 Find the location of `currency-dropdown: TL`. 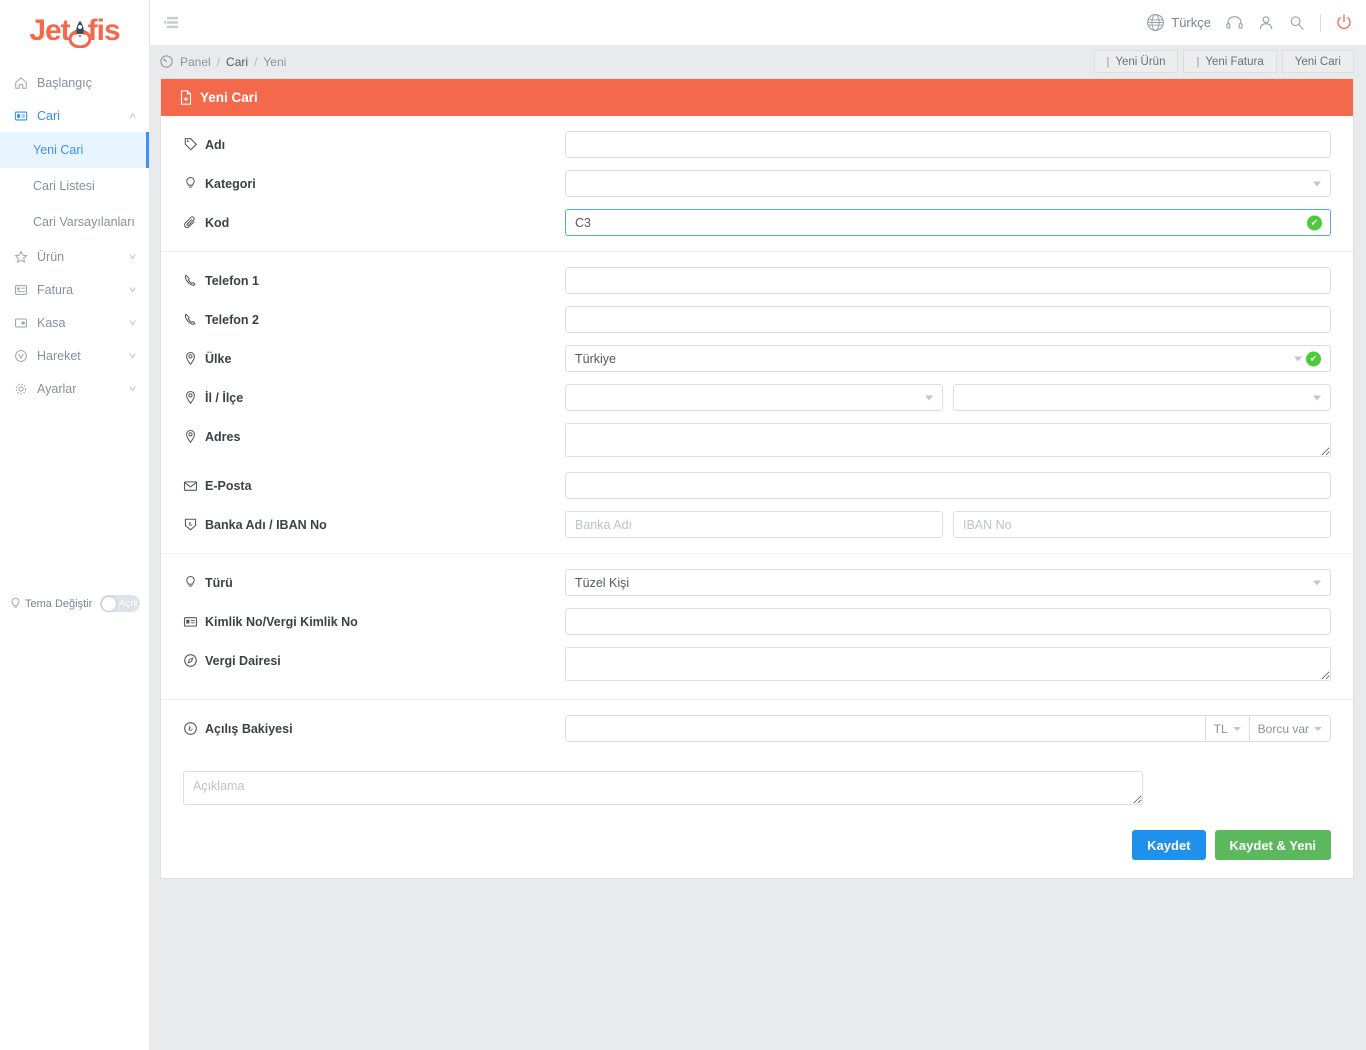

currency-dropdown: TL is located at coordinates (1227, 728).